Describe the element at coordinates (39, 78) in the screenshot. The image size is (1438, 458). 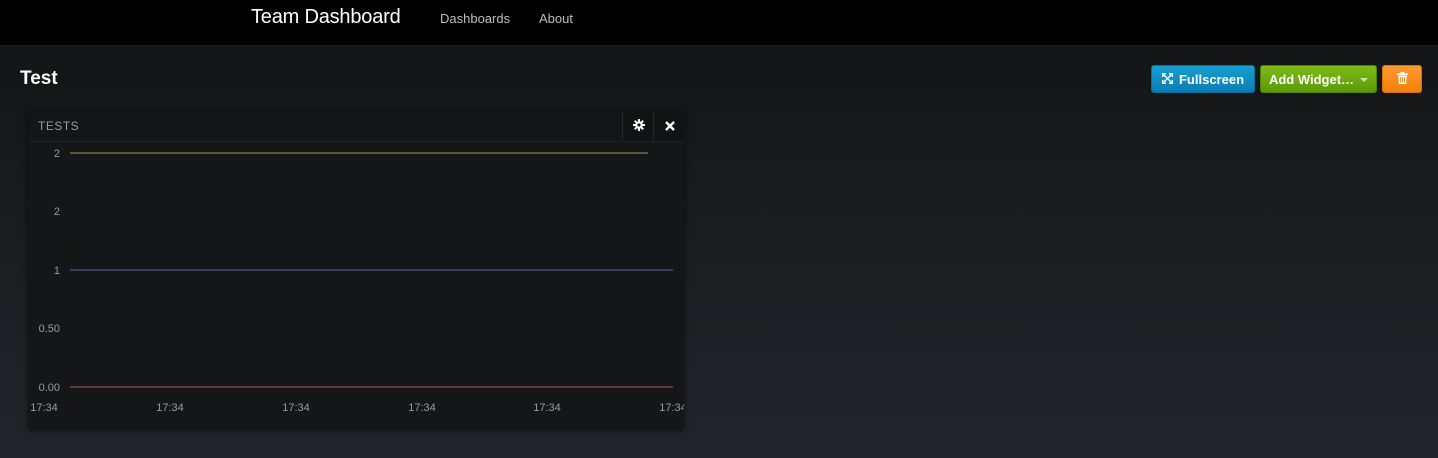
I see `page-title: Test` at that location.